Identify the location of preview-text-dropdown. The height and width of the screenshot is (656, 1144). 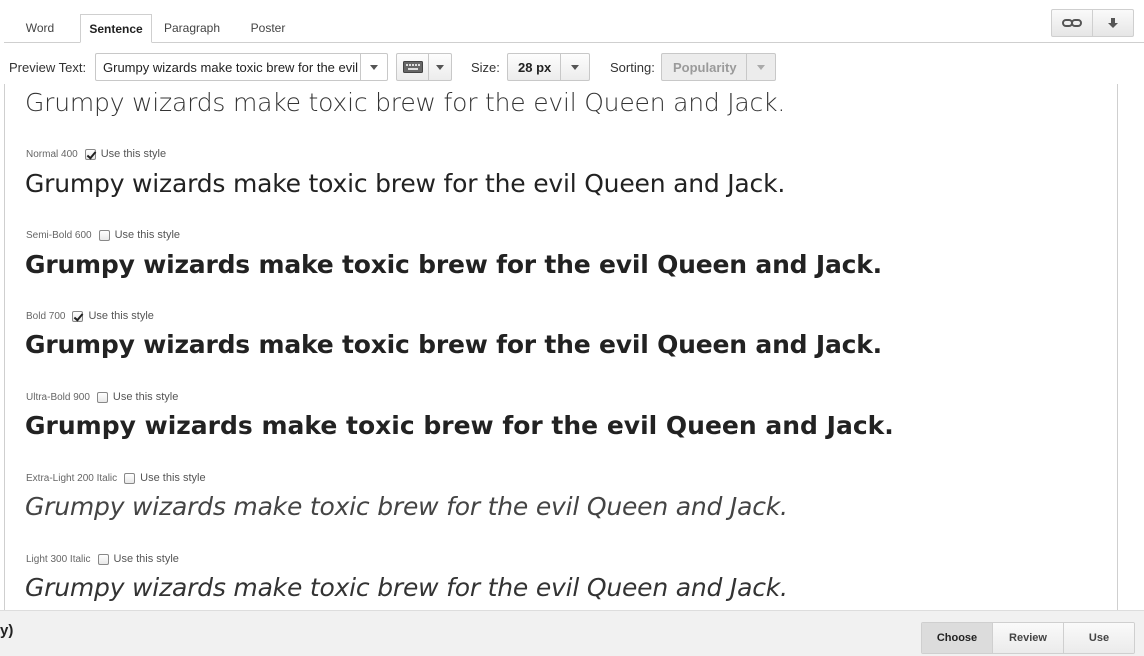
(373, 67).